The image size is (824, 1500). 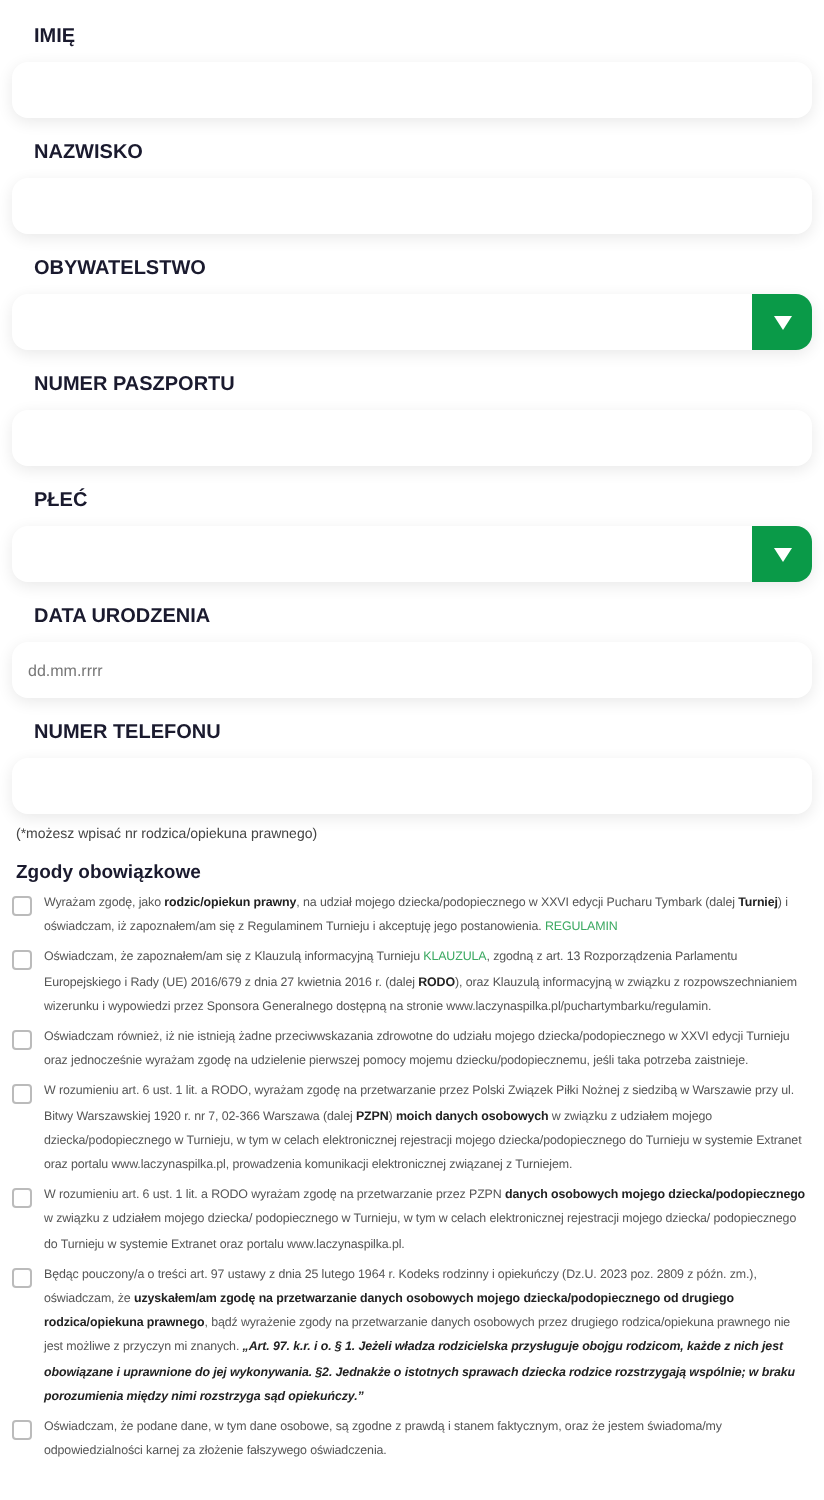 What do you see at coordinates (128, 733) in the screenshot?
I see `field-label: NUMER TELEFONU` at bounding box center [128, 733].